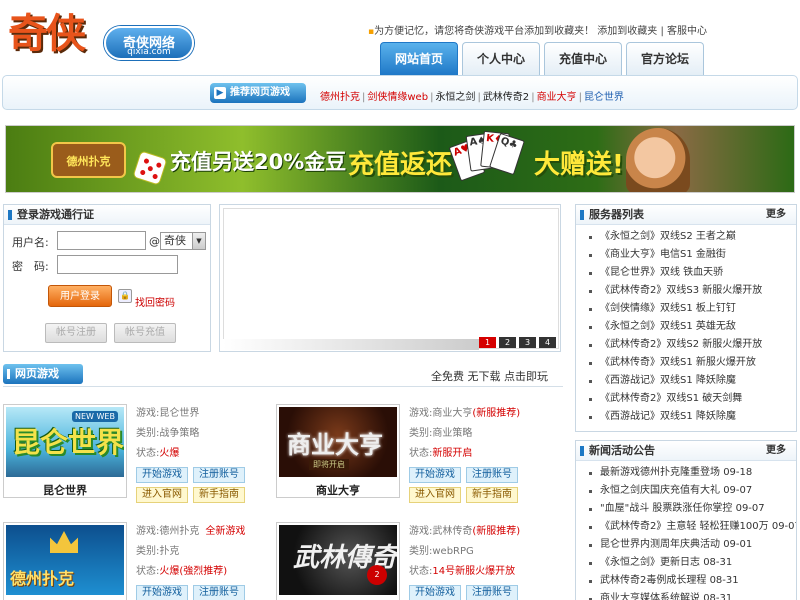 The width and height of the screenshot is (800, 600). I want to click on news-item-title: 《永恒之剑》更新日志, so click(650, 562).